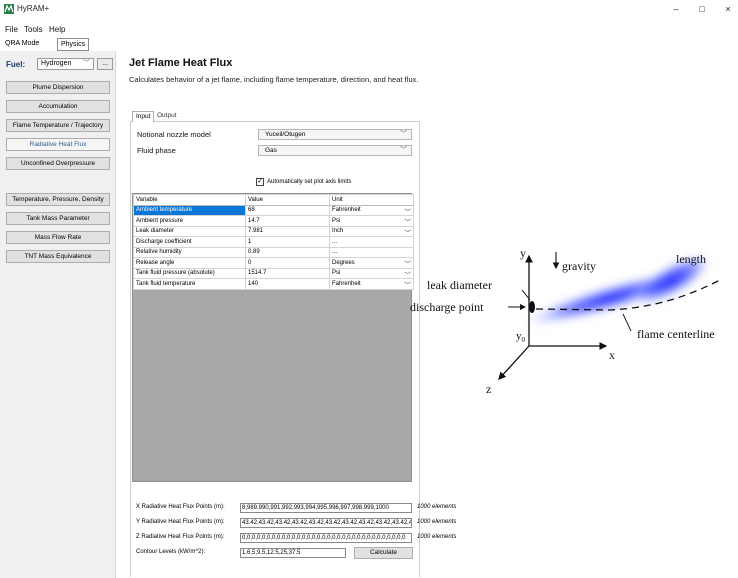 Image resolution: width=738 pixels, height=578 pixels. I want to click on z-axis, so click(514, 362).